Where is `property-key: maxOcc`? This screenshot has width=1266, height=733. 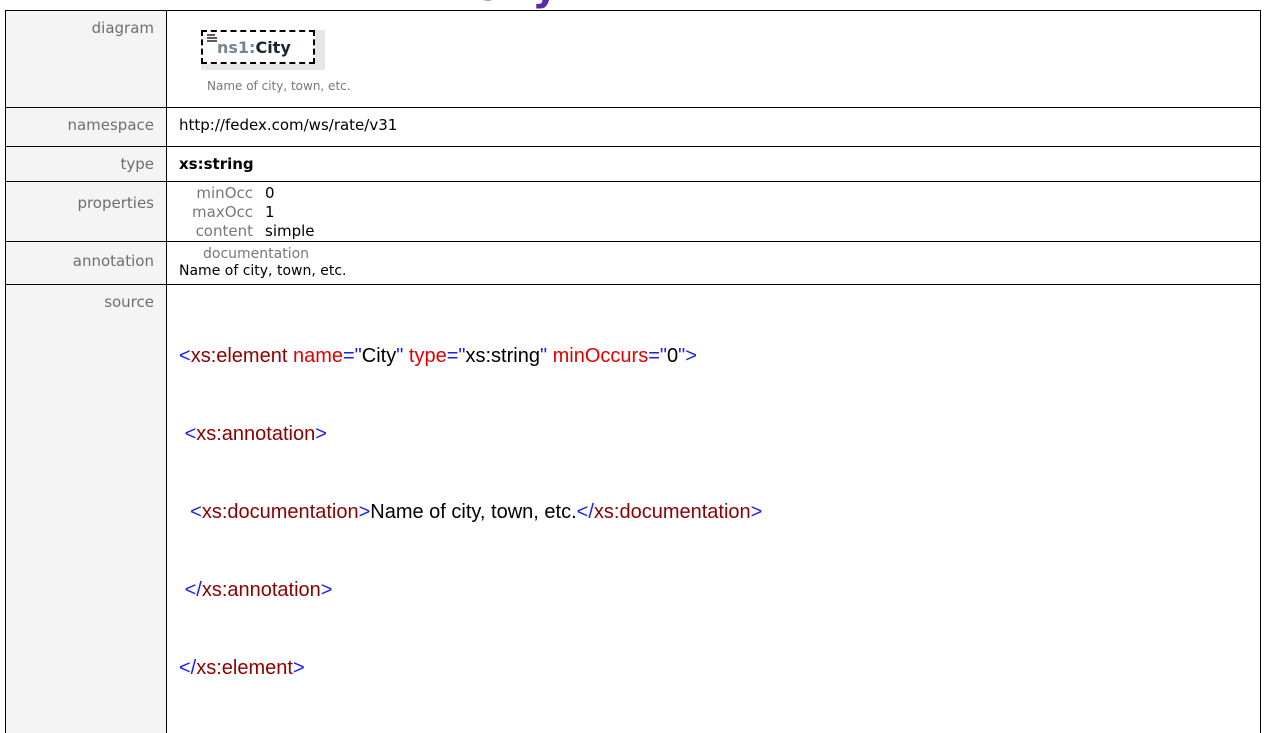
property-key: maxOcc is located at coordinates (222, 212).